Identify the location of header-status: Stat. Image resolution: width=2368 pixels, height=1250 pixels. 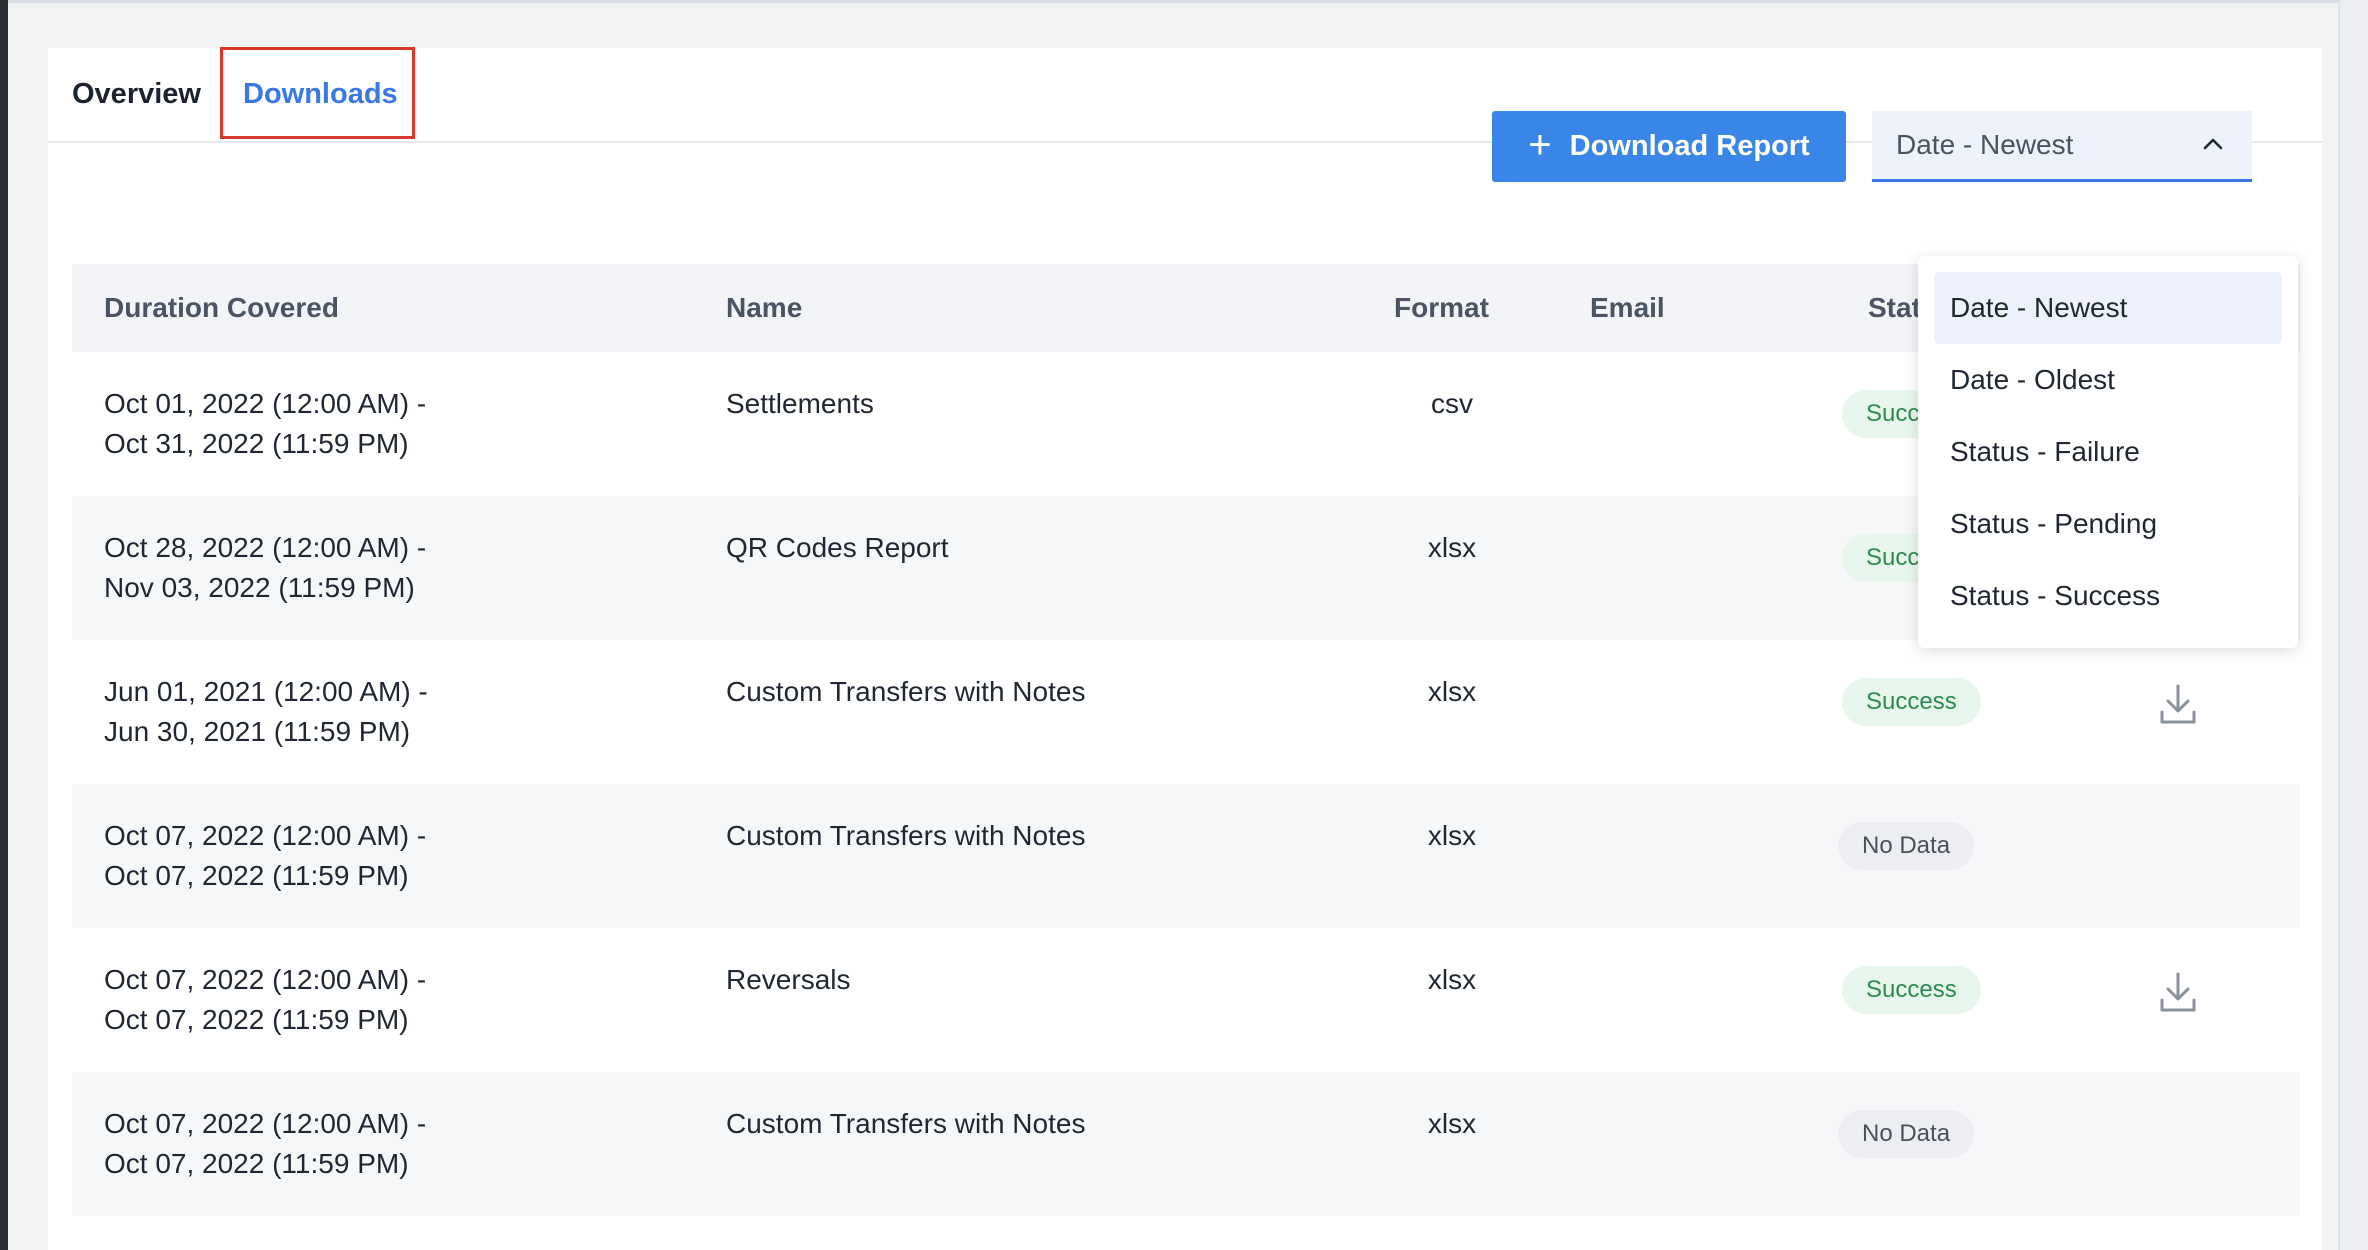
(1894, 307).